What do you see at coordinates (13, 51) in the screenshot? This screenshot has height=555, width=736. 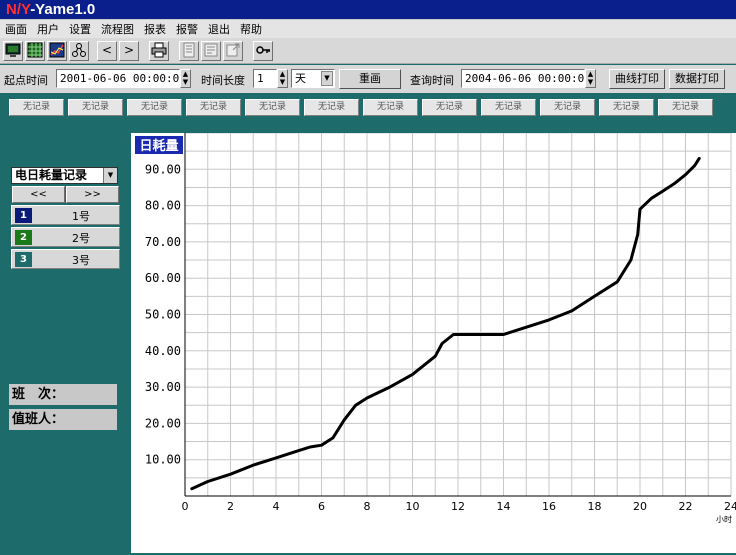 I see `monitor-icon` at bounding box center [13, 51].